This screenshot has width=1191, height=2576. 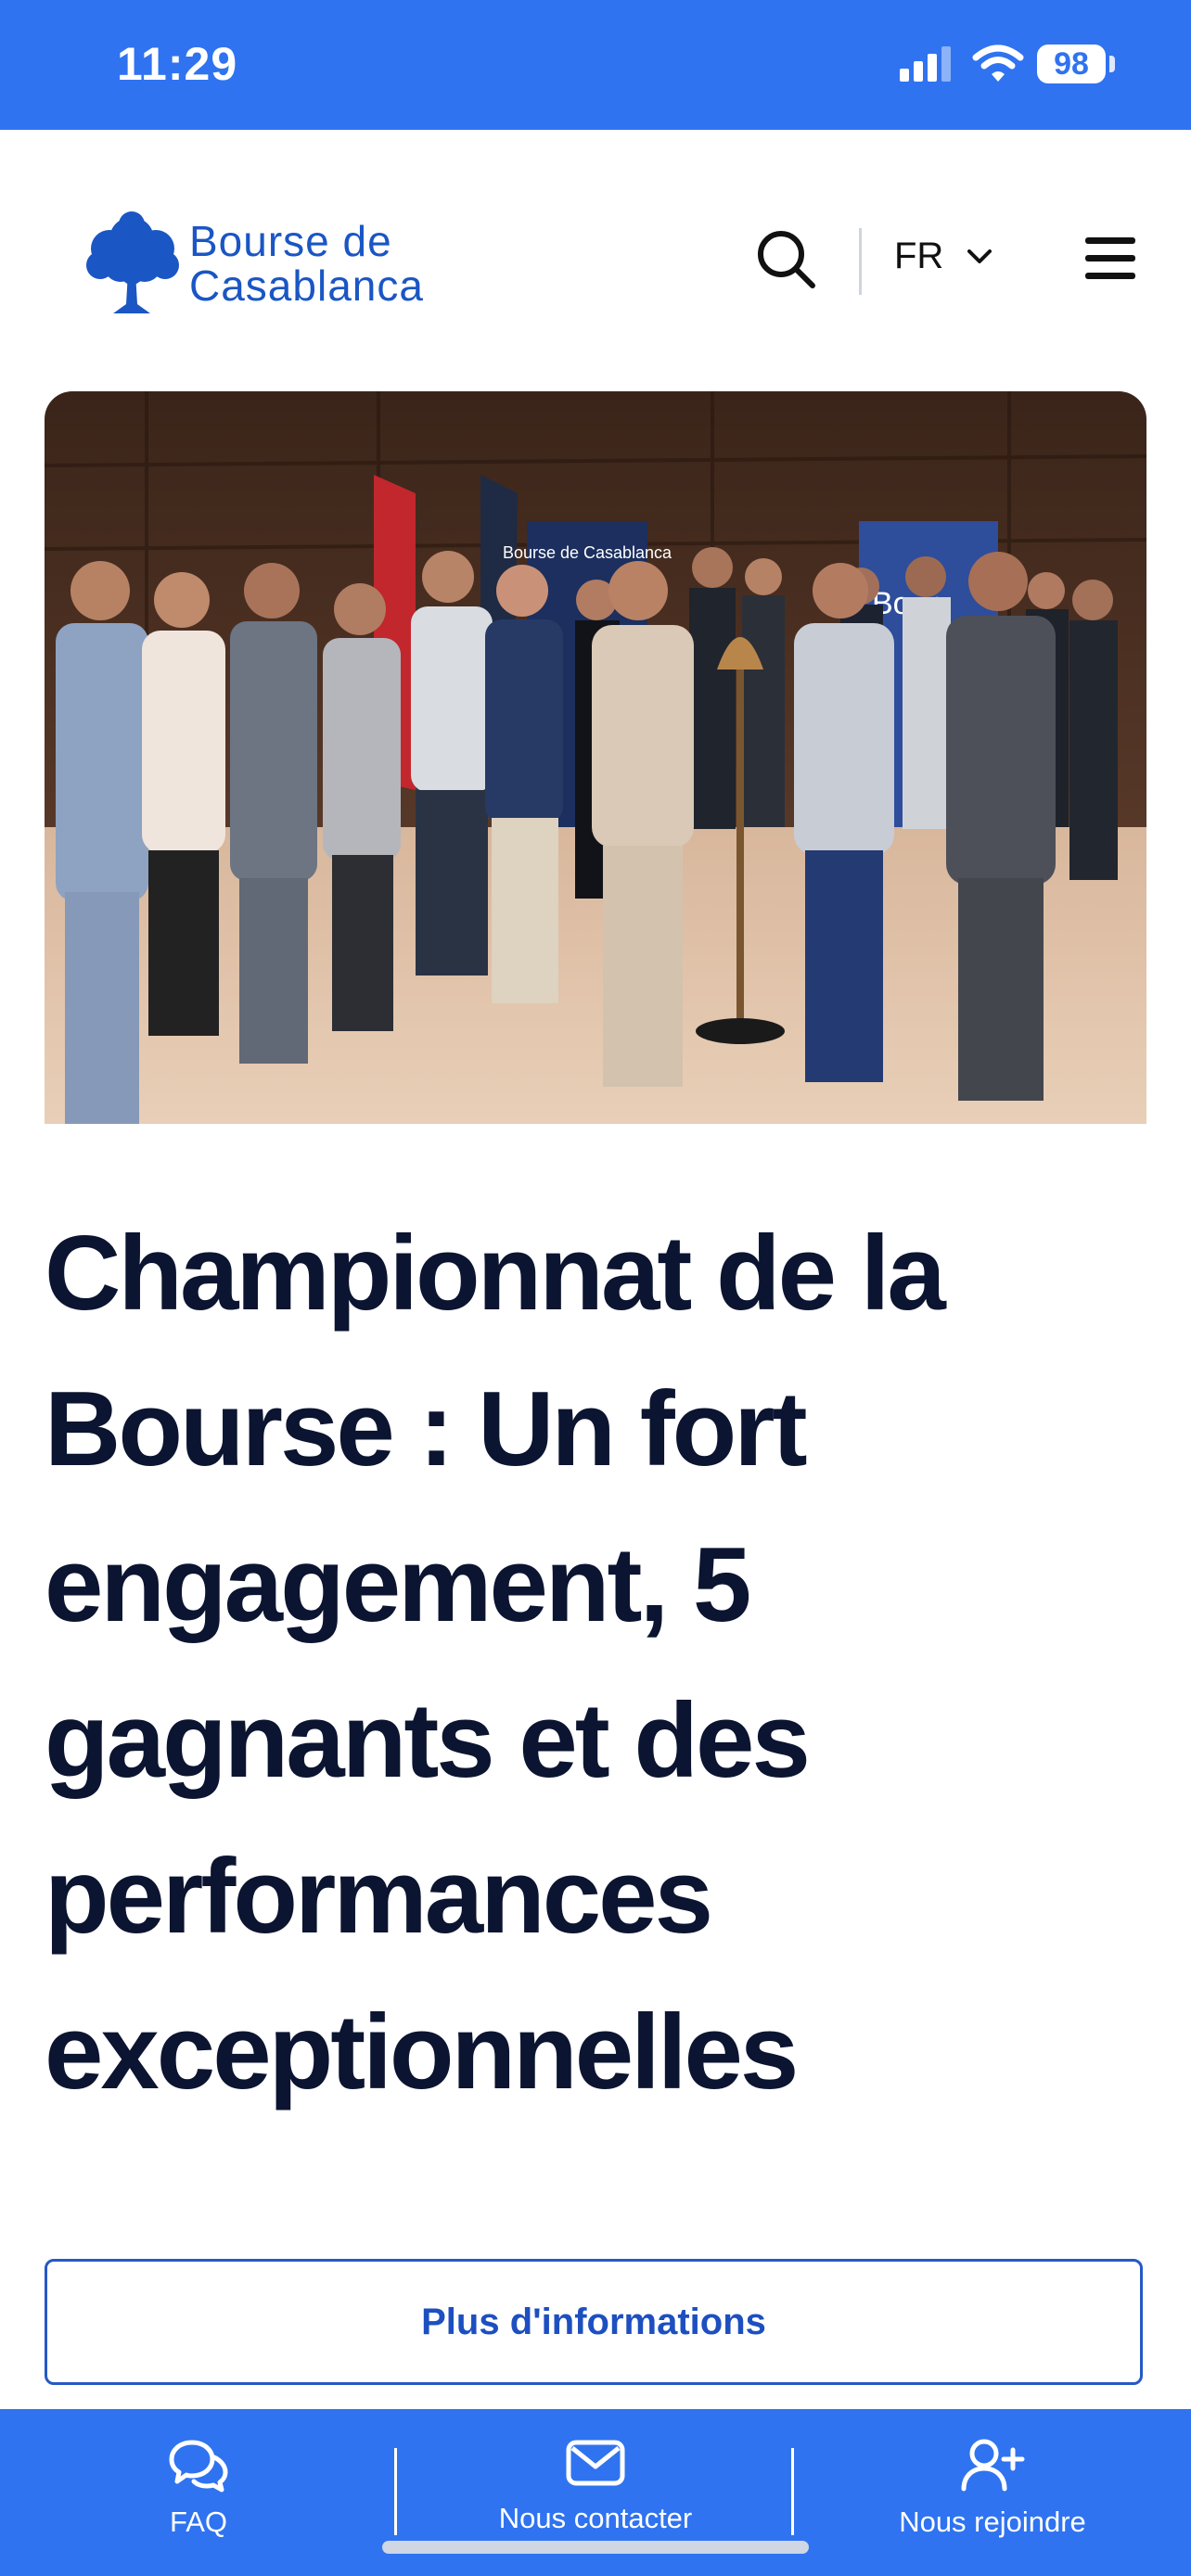 I want to click on status-time: 11:29, so click(x=177, y=64).